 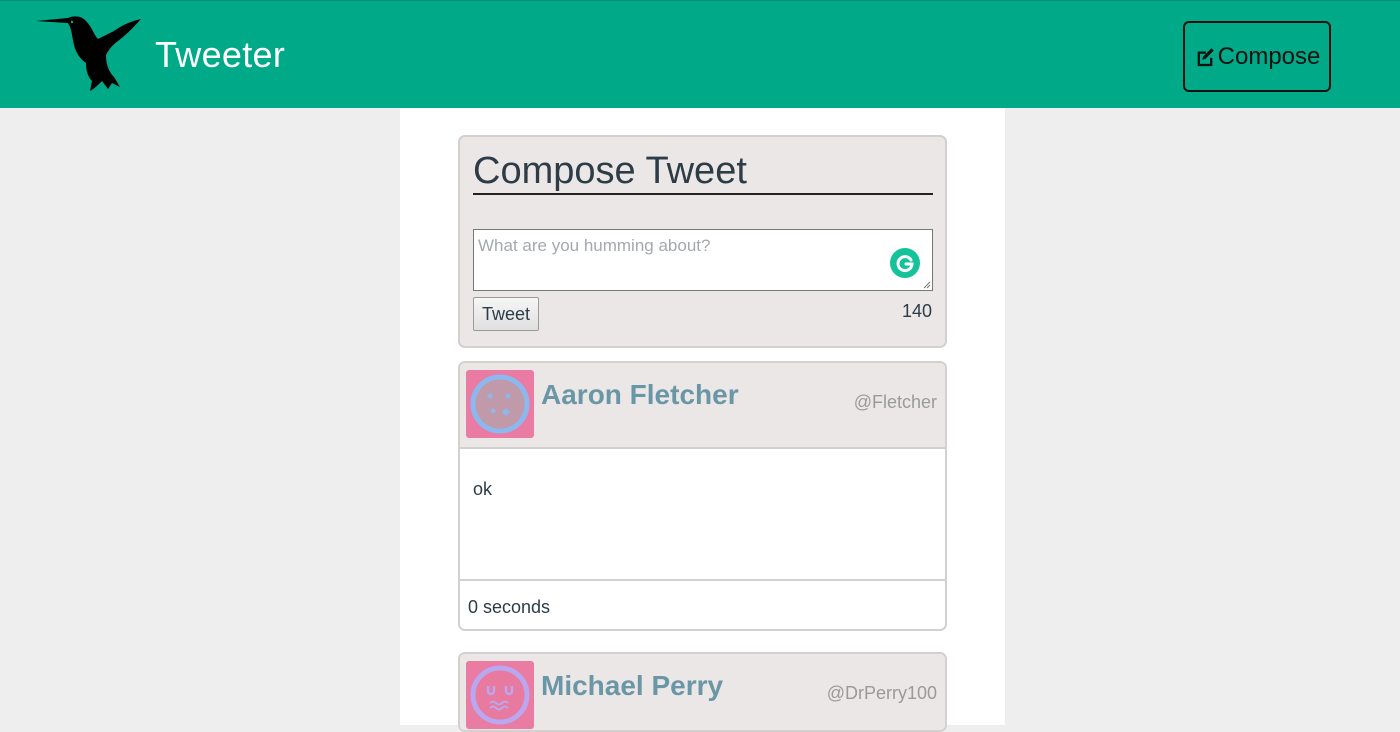 I want to click on resize-grip-icon, so click(x=926, y=284).